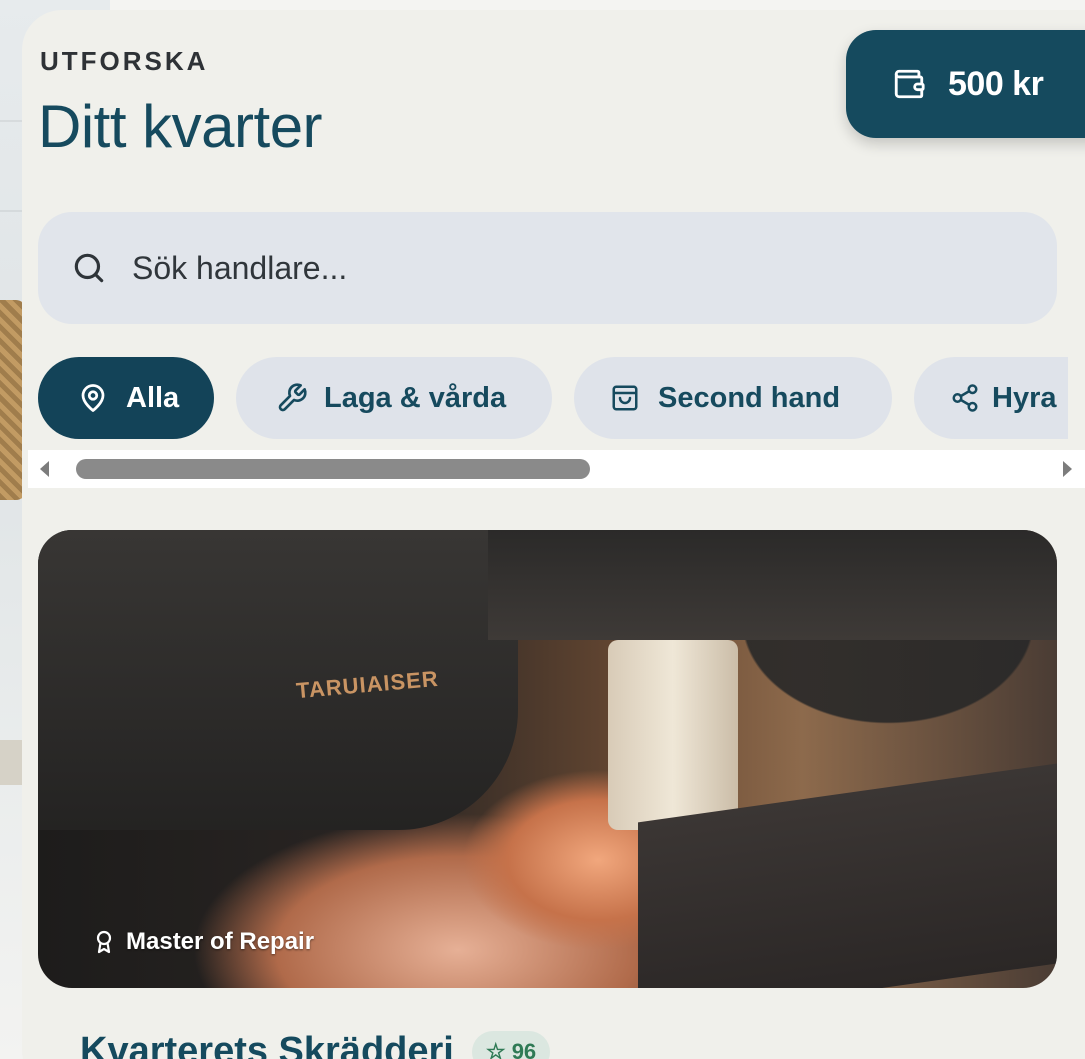 The width and height of the screenshot is (1085, 1059). I want to click on repair-badge-label: Master of Repair, so click(220, 941).